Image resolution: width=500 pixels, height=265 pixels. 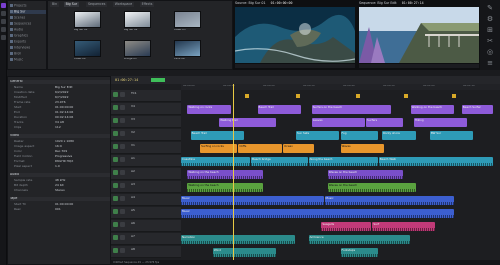 I want to click on timeline-clip: Waves, so click(x=362, y=148).